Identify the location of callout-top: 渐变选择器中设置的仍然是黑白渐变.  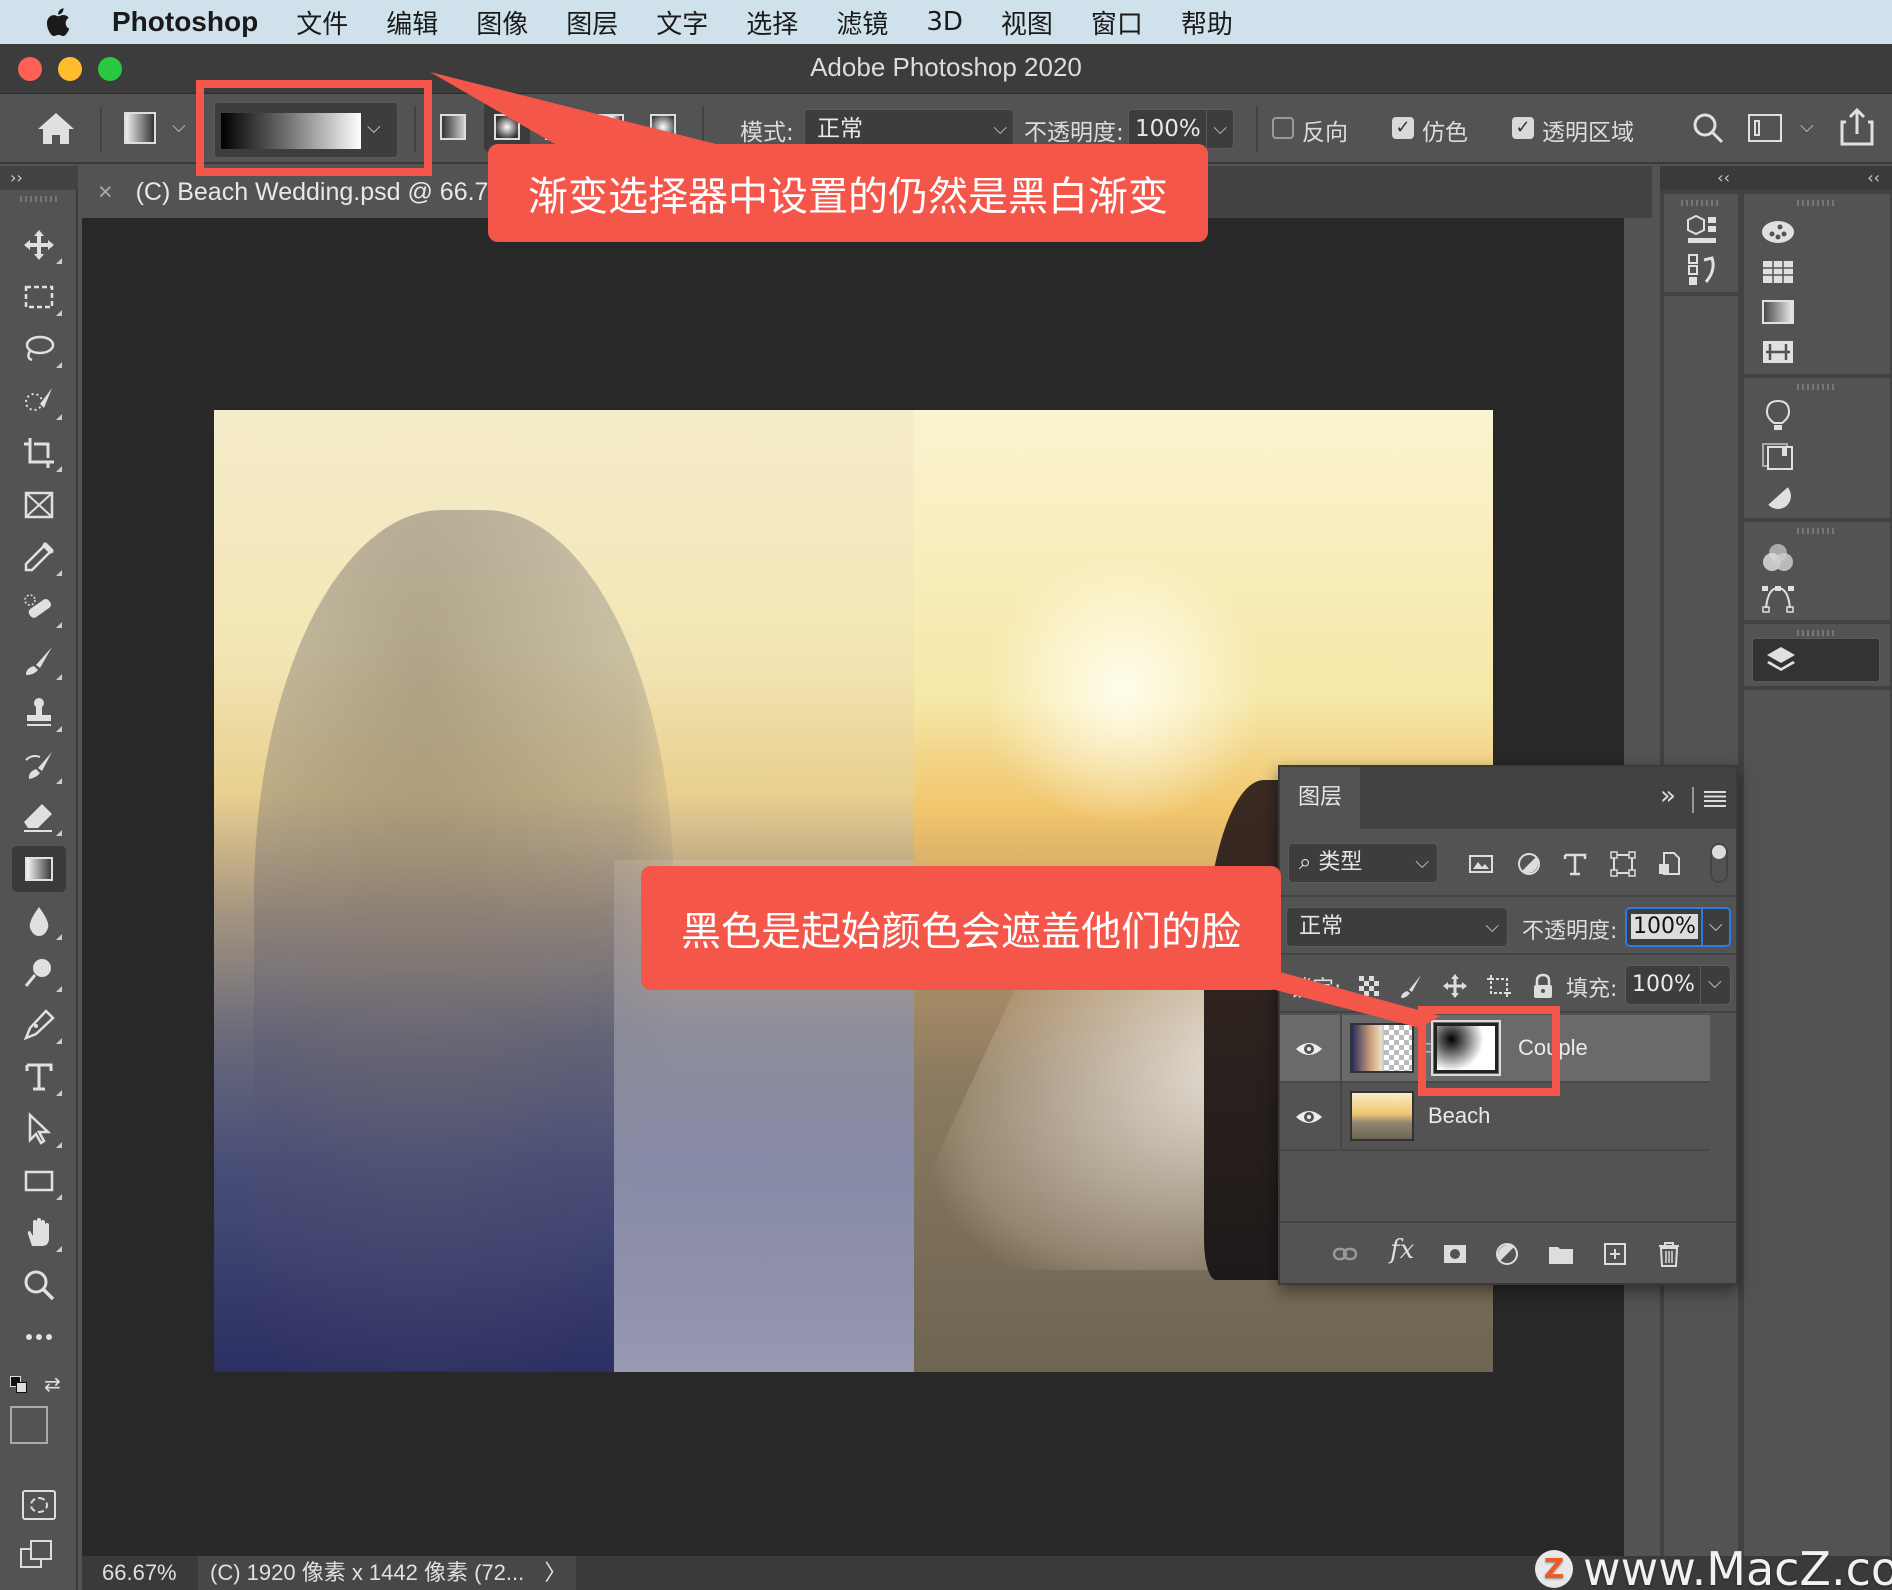
(848, 193).